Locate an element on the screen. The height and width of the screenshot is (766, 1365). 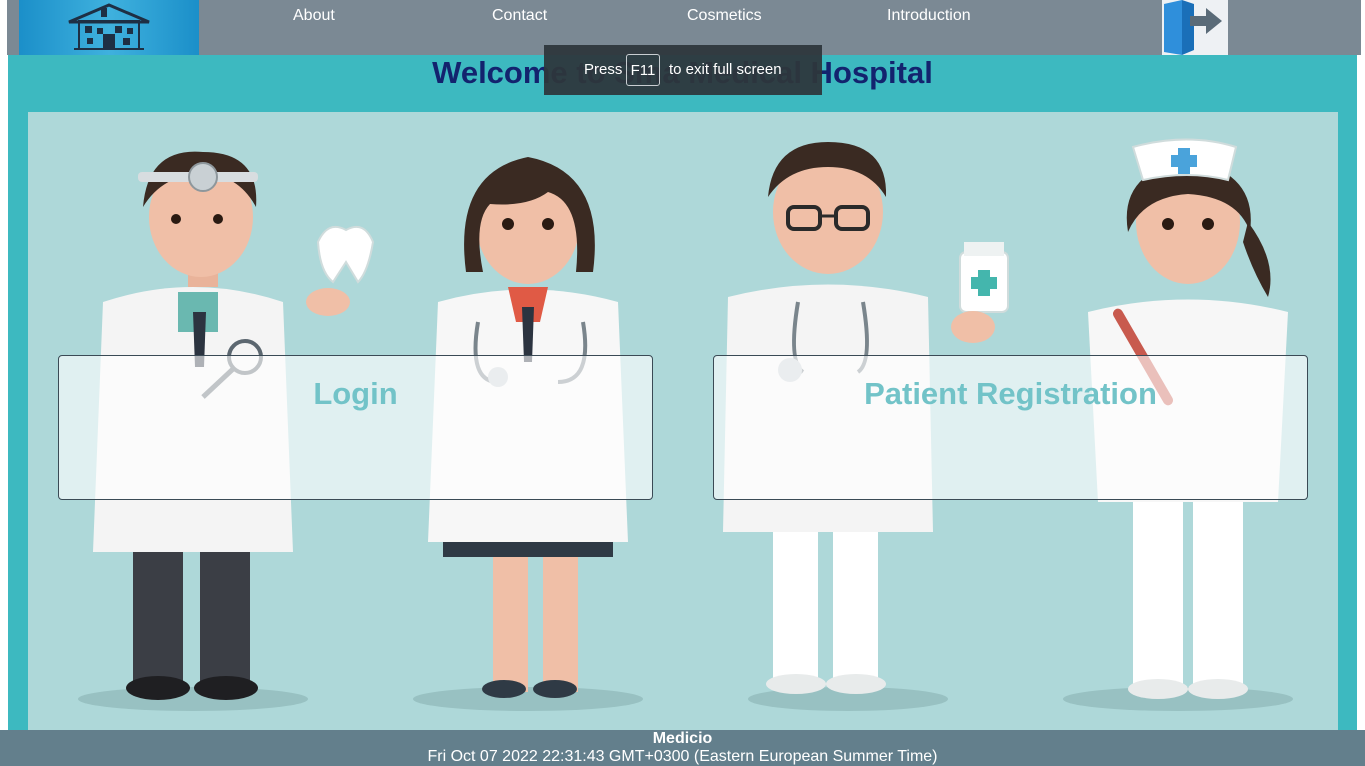
footer-brand: Medicio is located at coordinates (682, 738).